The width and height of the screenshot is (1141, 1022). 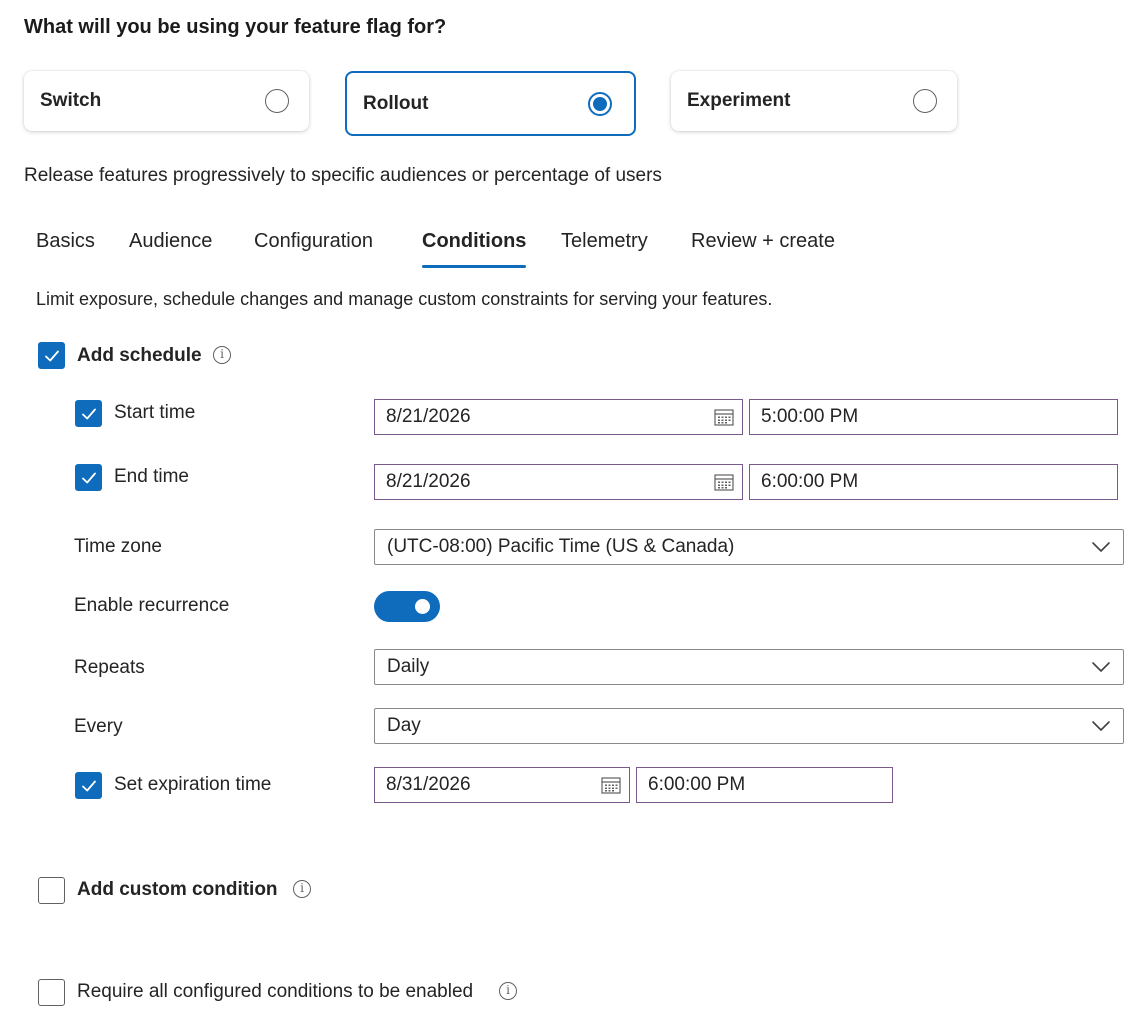 What do you see at coordinates (810, 416) in the screenshot?
I see `start-time-value: 5:00:00 PM` at bounding box center [810, 416].